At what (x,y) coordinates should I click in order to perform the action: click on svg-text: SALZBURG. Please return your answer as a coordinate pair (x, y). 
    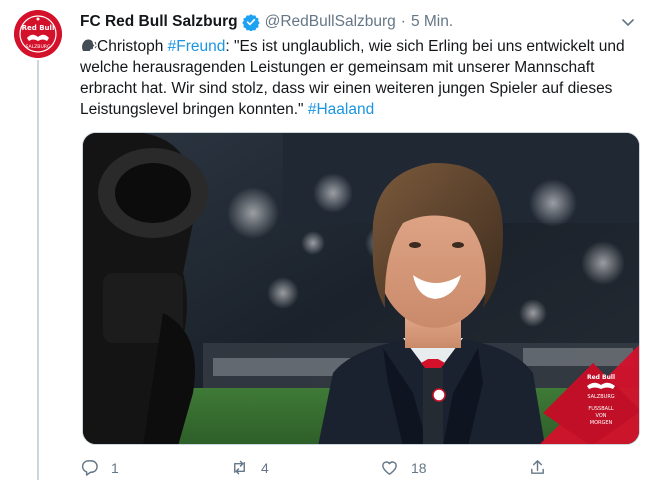
    Looking at the image, I should click on (38, 47).